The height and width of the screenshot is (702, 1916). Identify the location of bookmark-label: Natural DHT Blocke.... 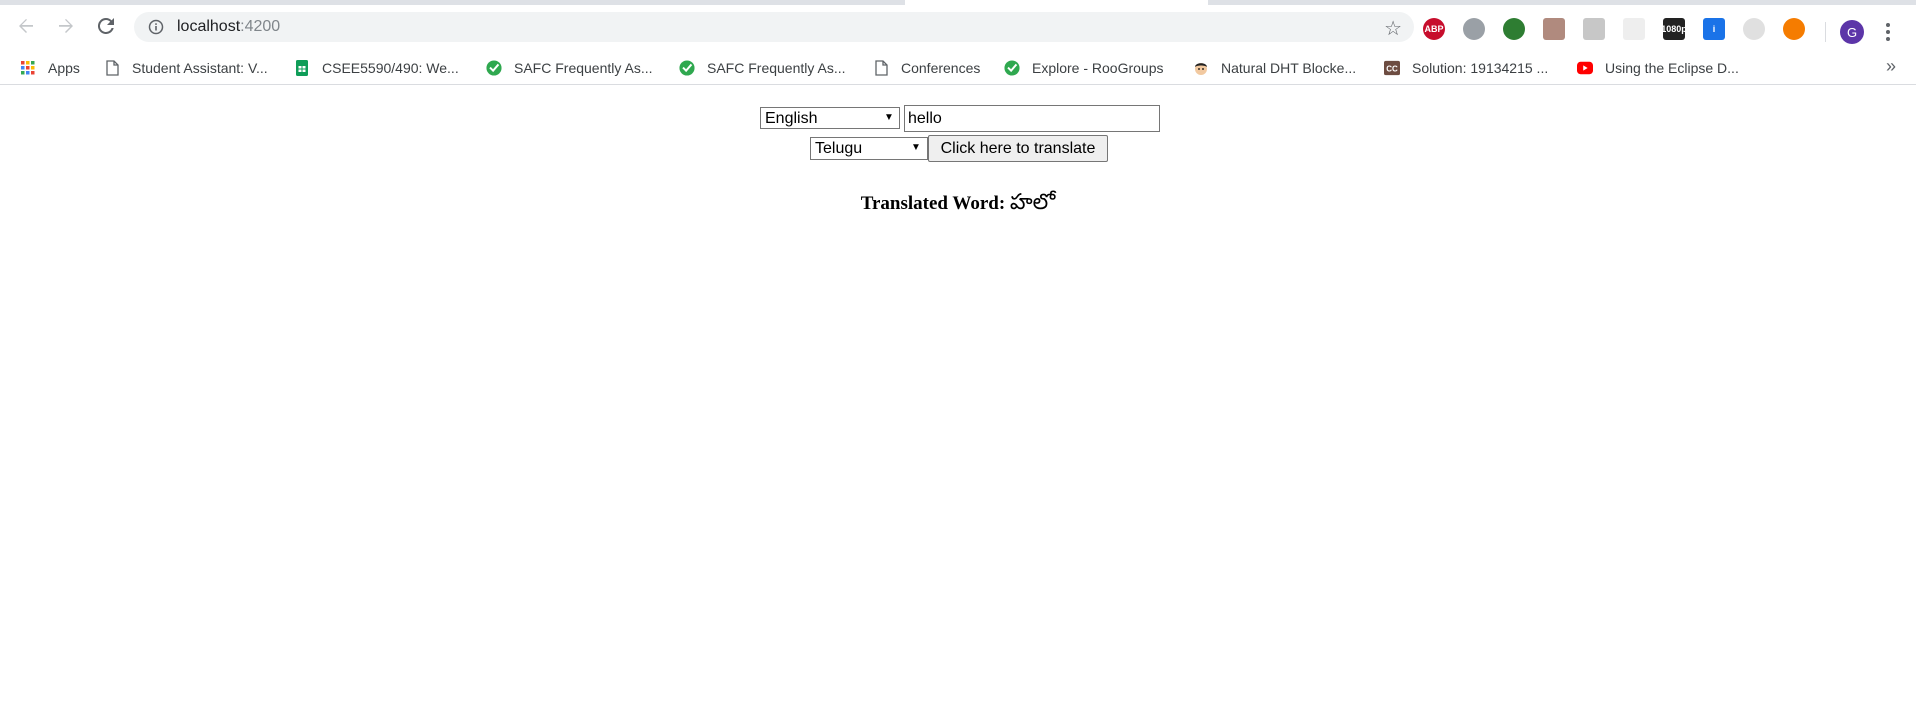
(1289, 68).